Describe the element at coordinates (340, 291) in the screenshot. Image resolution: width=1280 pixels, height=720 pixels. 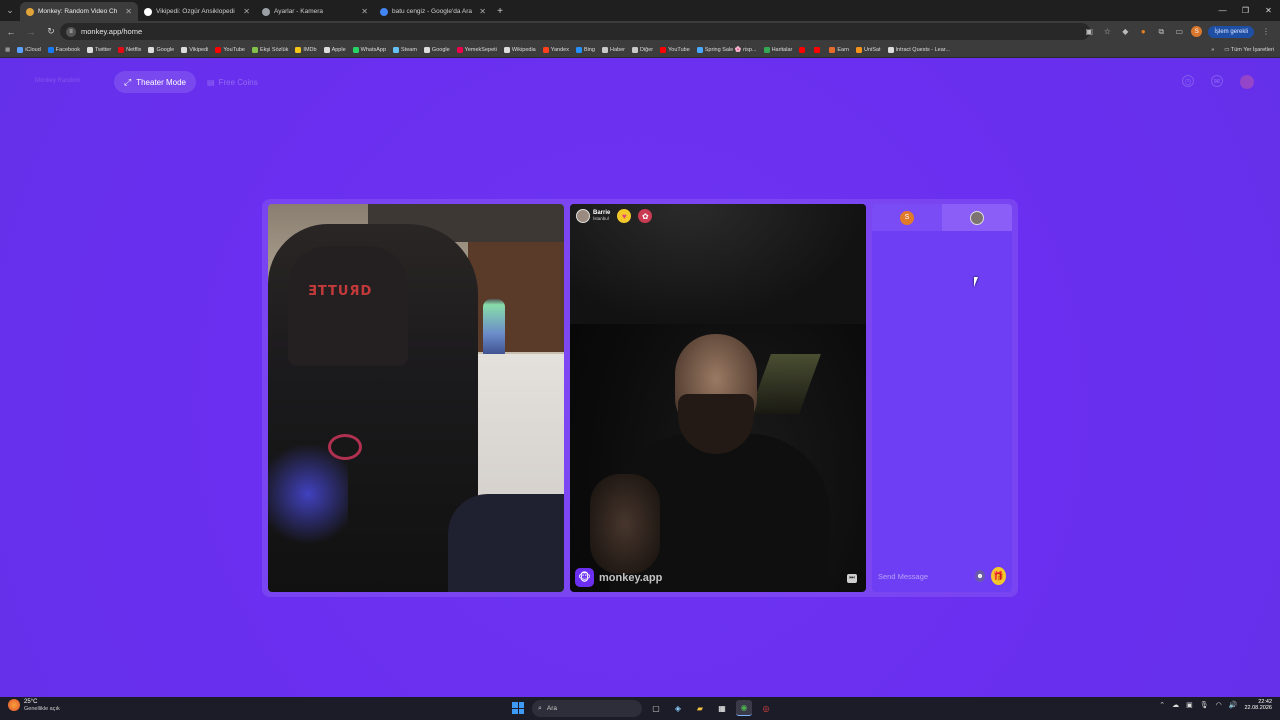
I see `chair-logo-text: ƎTTUЯD` at that location.